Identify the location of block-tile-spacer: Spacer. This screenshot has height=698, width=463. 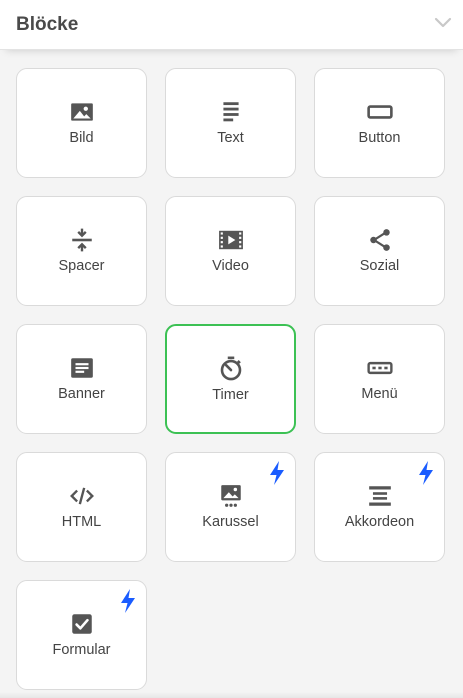
(81, 251).